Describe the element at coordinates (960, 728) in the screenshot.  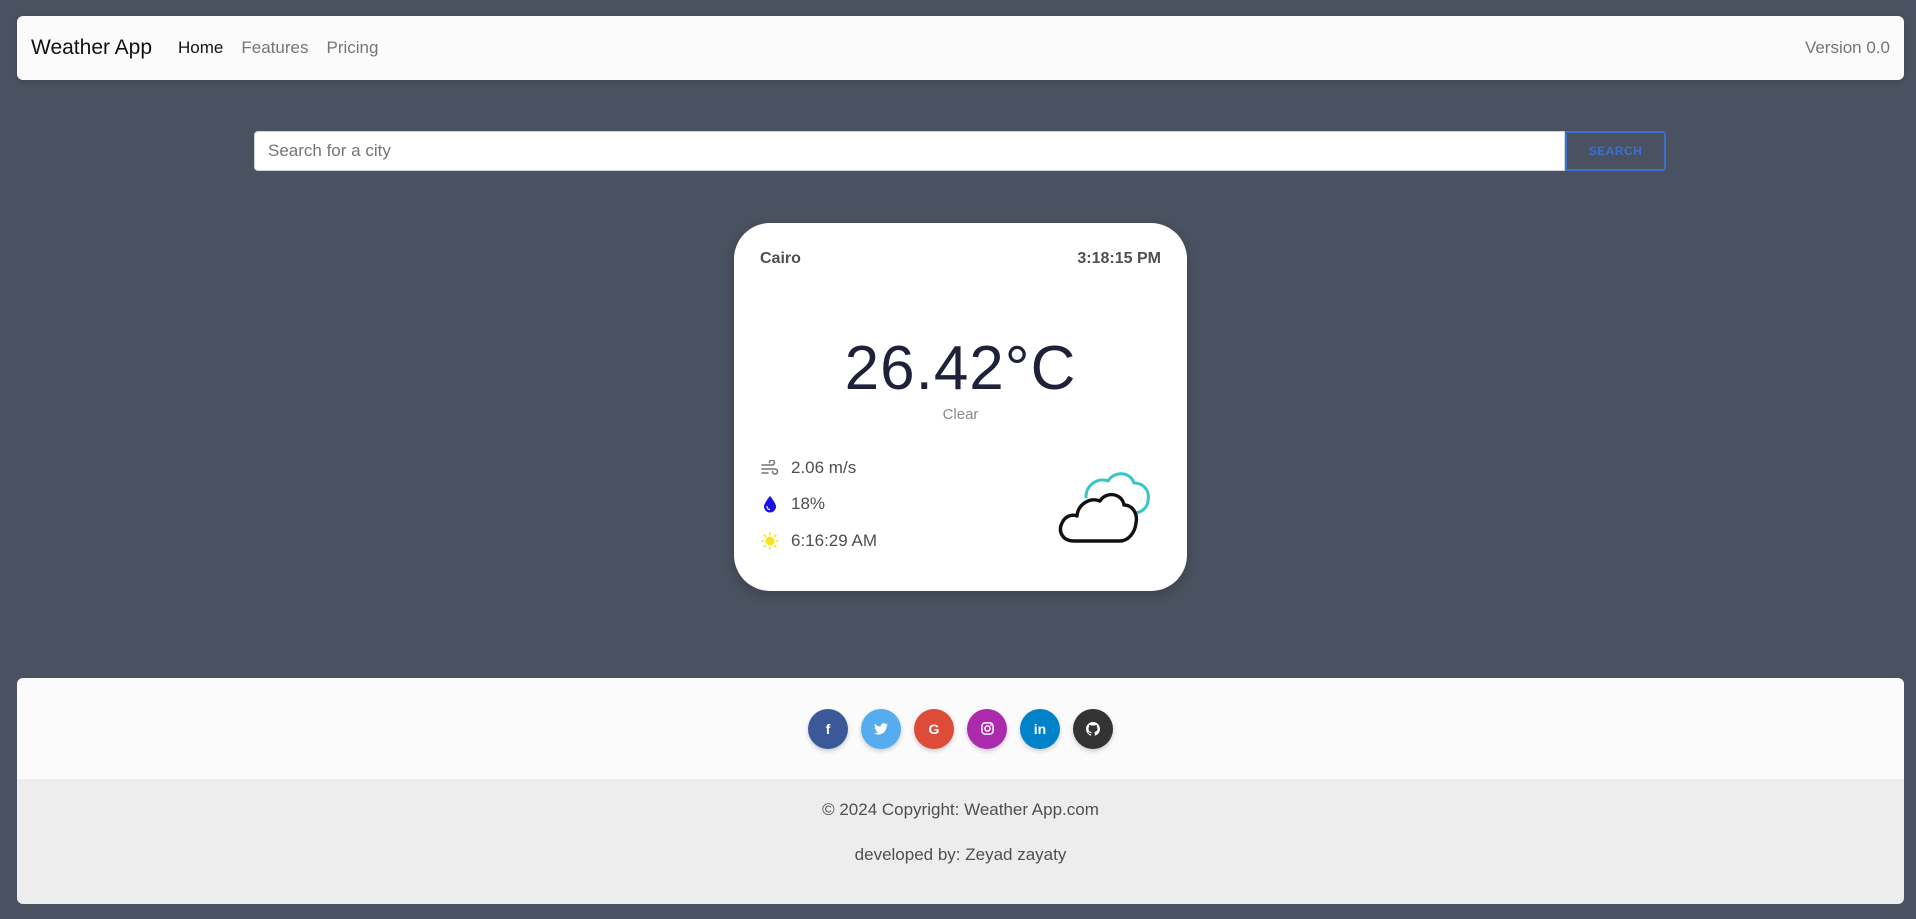
I see `social-links: f G in` at that location.